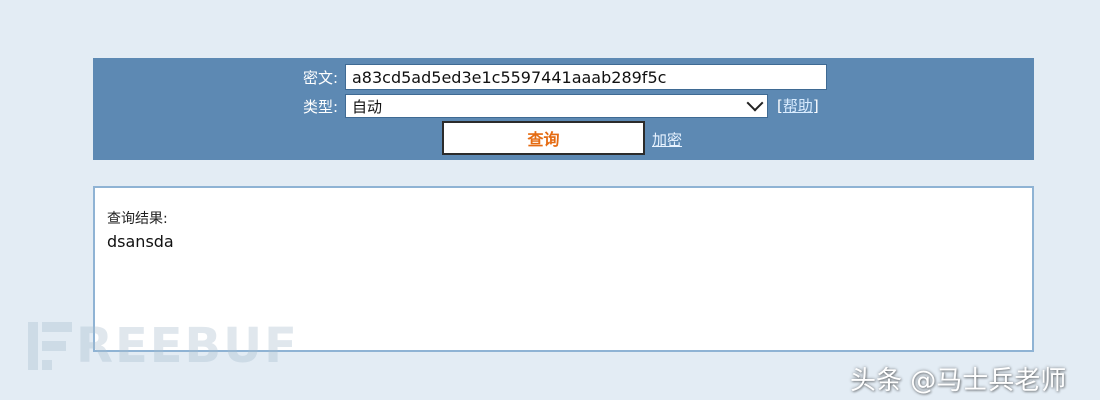 This screenshot has height=400, width=1100. What do you see at coordinates (187, 346) in the screenshot?
I see `watermark-text: REEBUF` at bounding box center [187, 346].